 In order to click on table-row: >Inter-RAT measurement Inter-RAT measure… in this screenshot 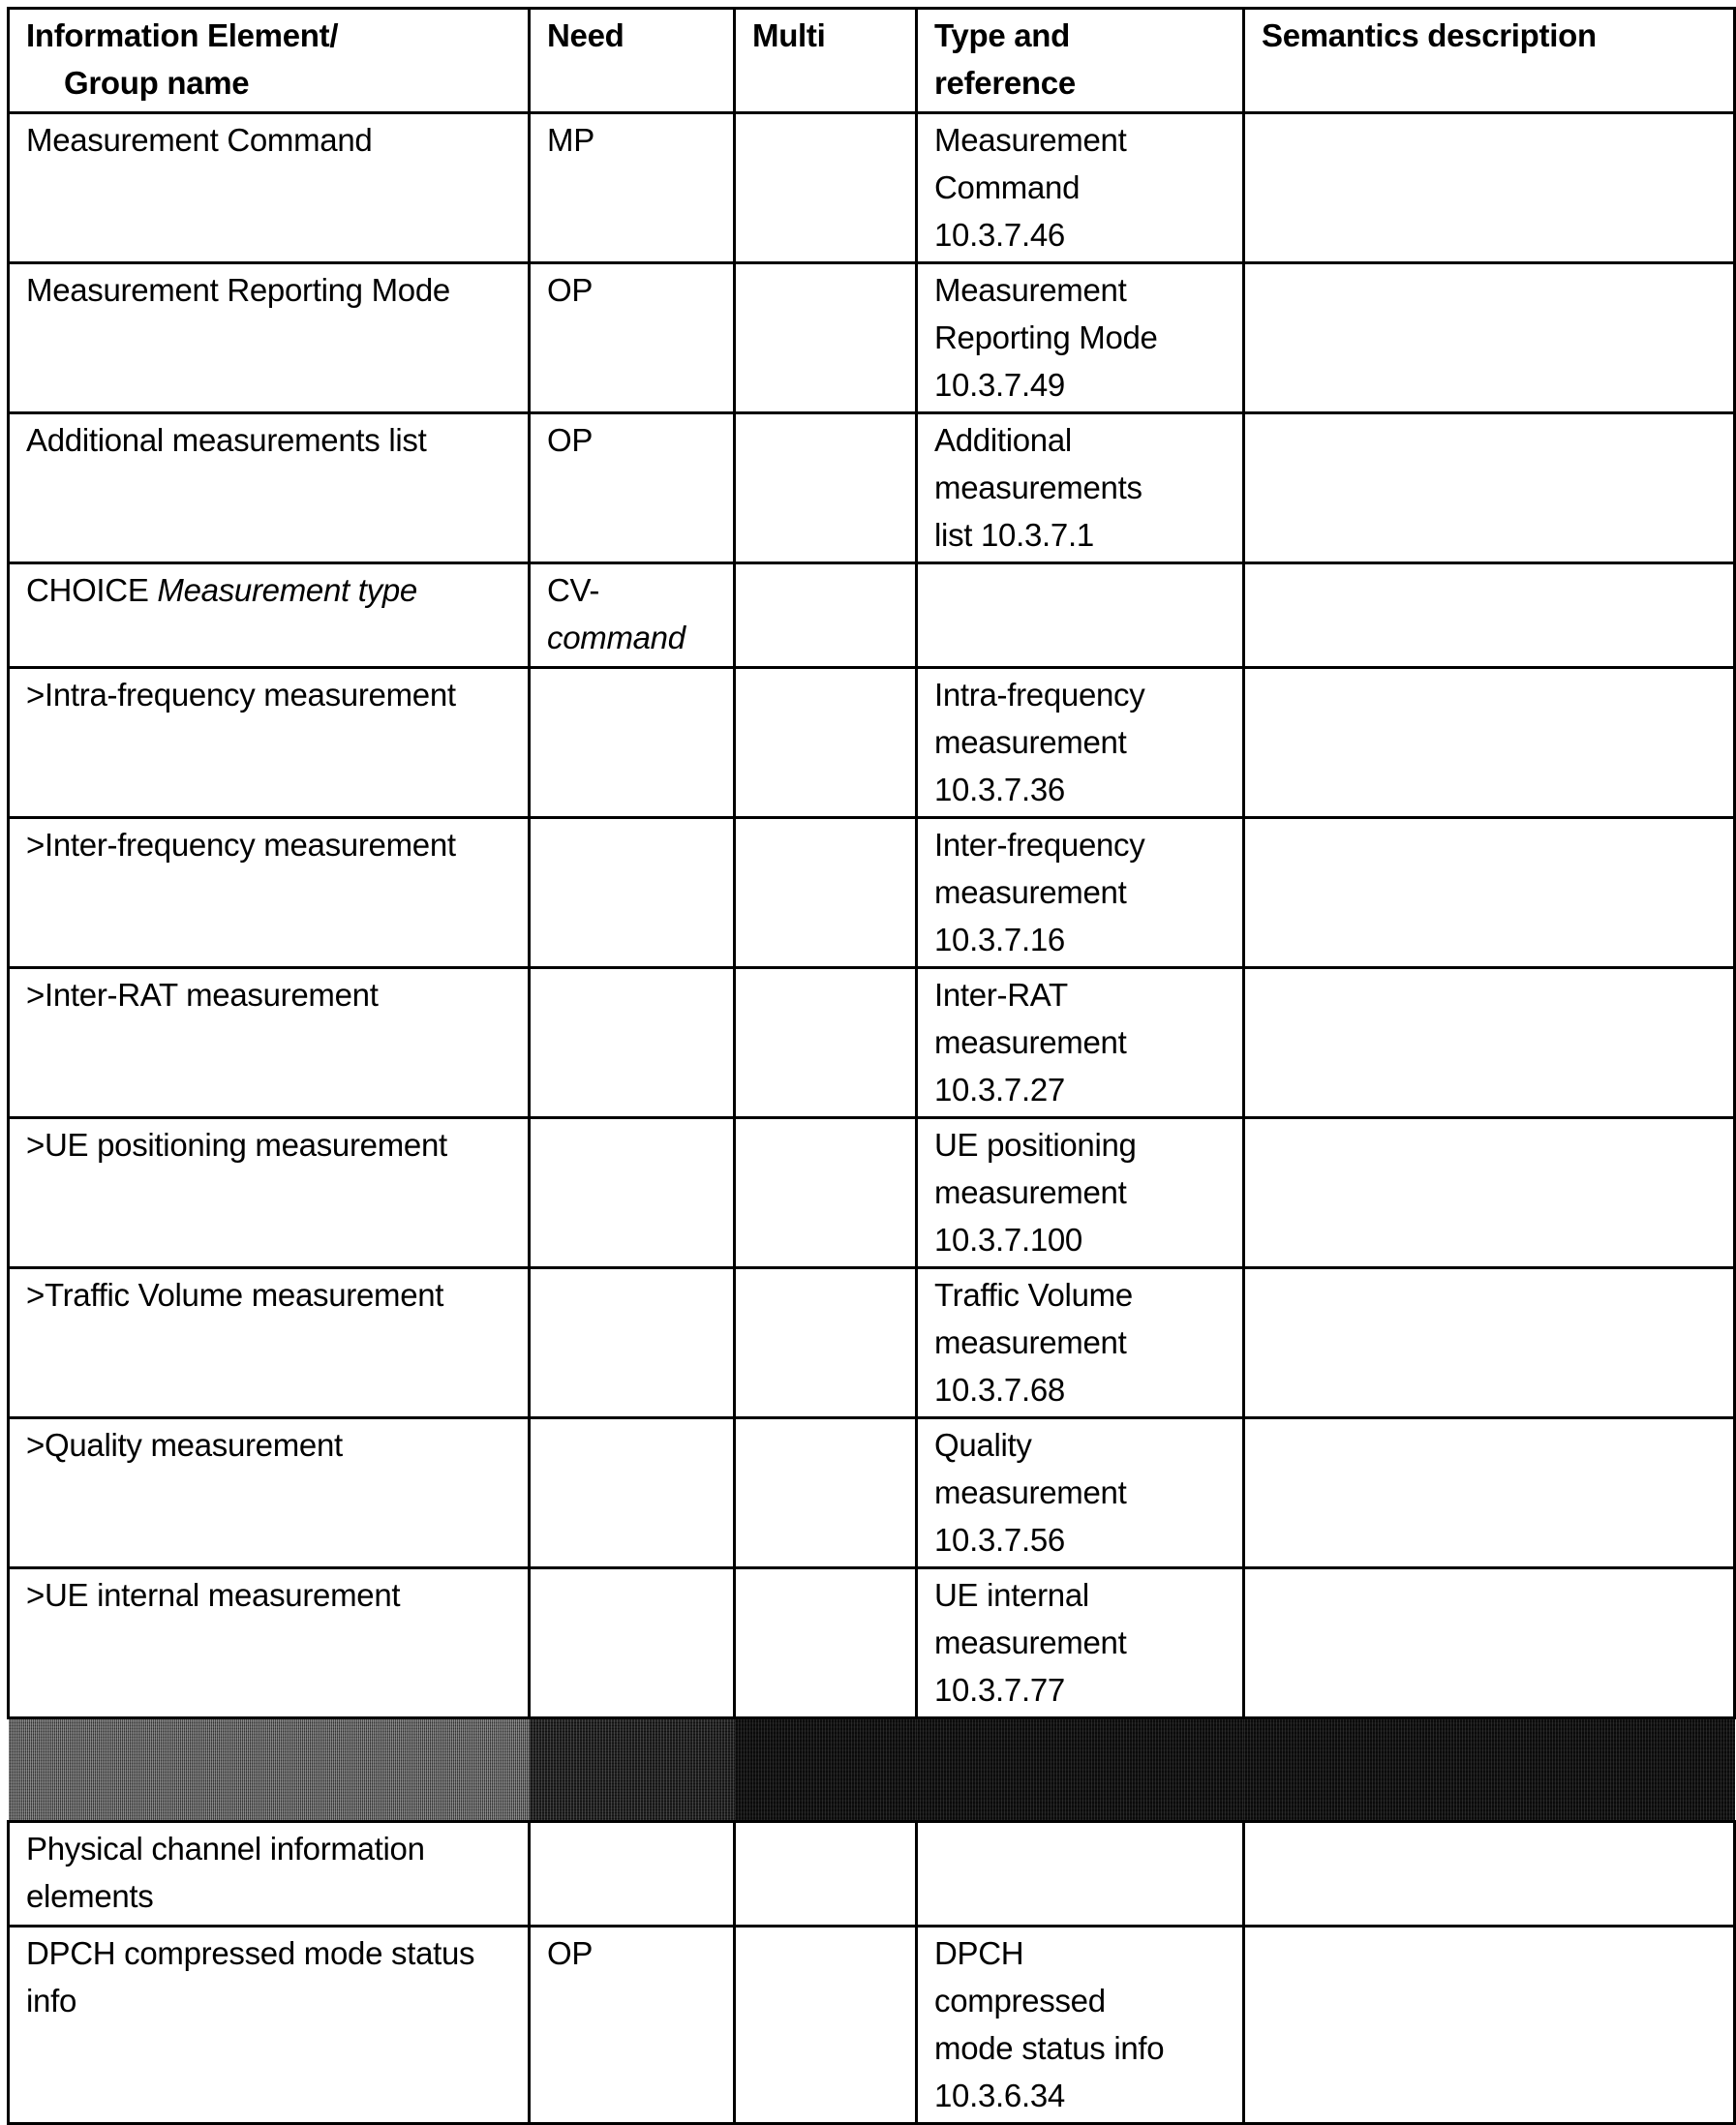, I will do `click(871, 1042)`.